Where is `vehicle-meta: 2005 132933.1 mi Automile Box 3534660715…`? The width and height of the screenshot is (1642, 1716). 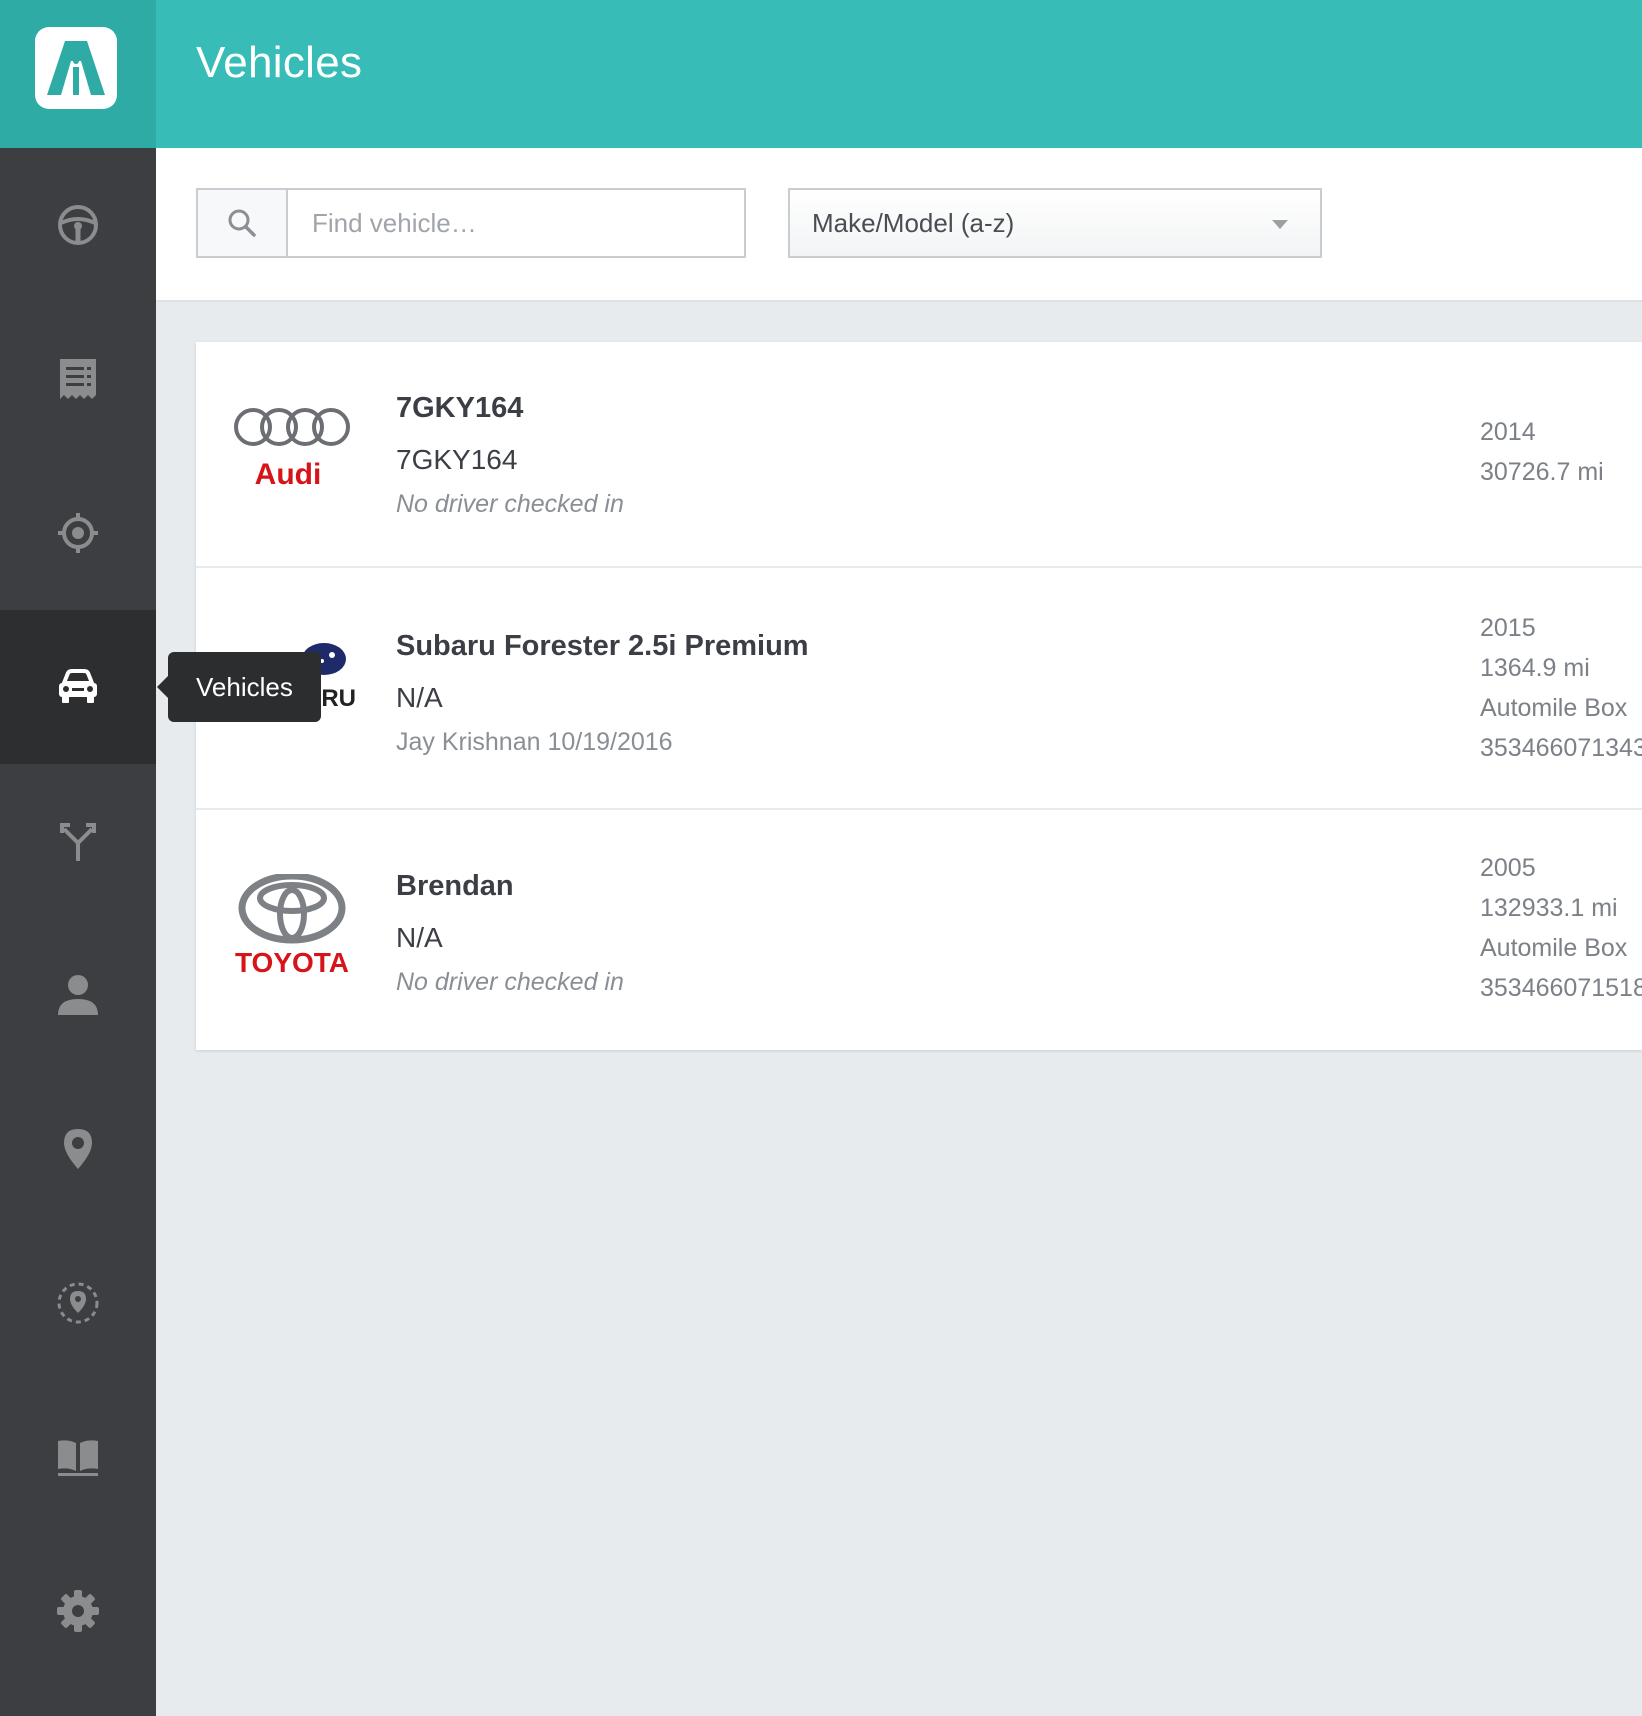 vehicle-meta: 2005 132933.1 mi Automile Box 3534660715… is located at coordinates (1561, 928).